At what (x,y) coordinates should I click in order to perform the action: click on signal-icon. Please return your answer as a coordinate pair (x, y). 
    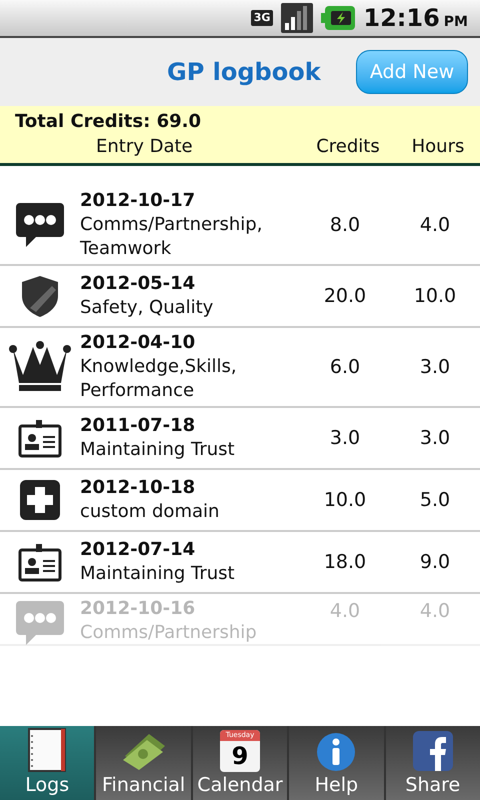
    Looking at the image, I should click on (297, 18).